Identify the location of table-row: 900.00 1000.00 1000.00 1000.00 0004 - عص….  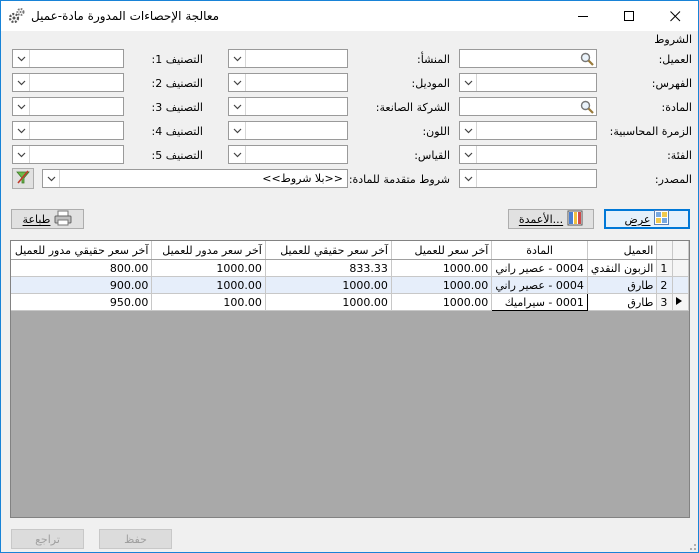
(350, 285).